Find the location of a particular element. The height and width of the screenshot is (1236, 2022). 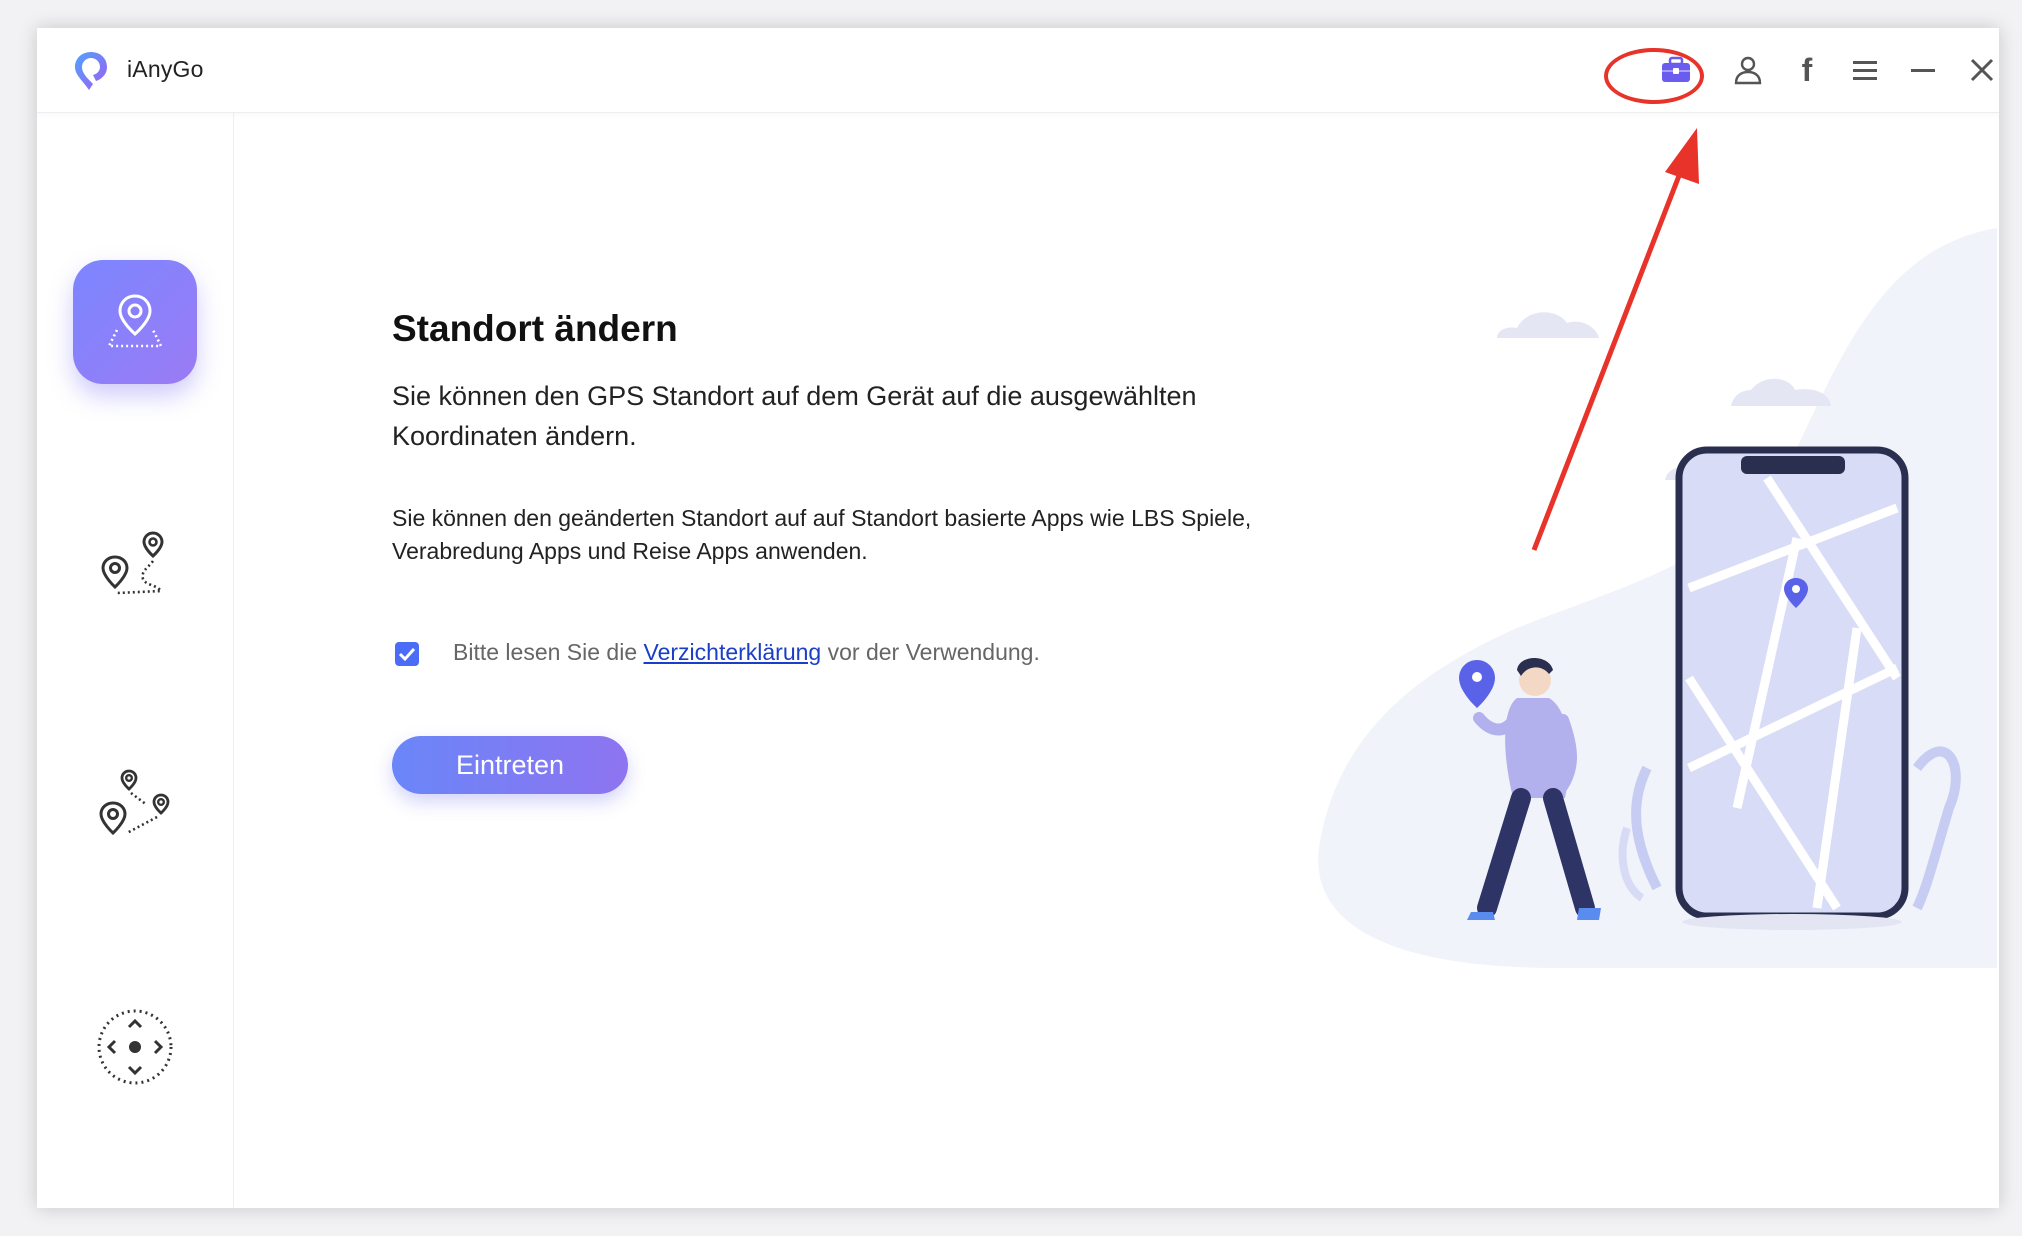

location-pin-icon is located at coordinates (135, 321).